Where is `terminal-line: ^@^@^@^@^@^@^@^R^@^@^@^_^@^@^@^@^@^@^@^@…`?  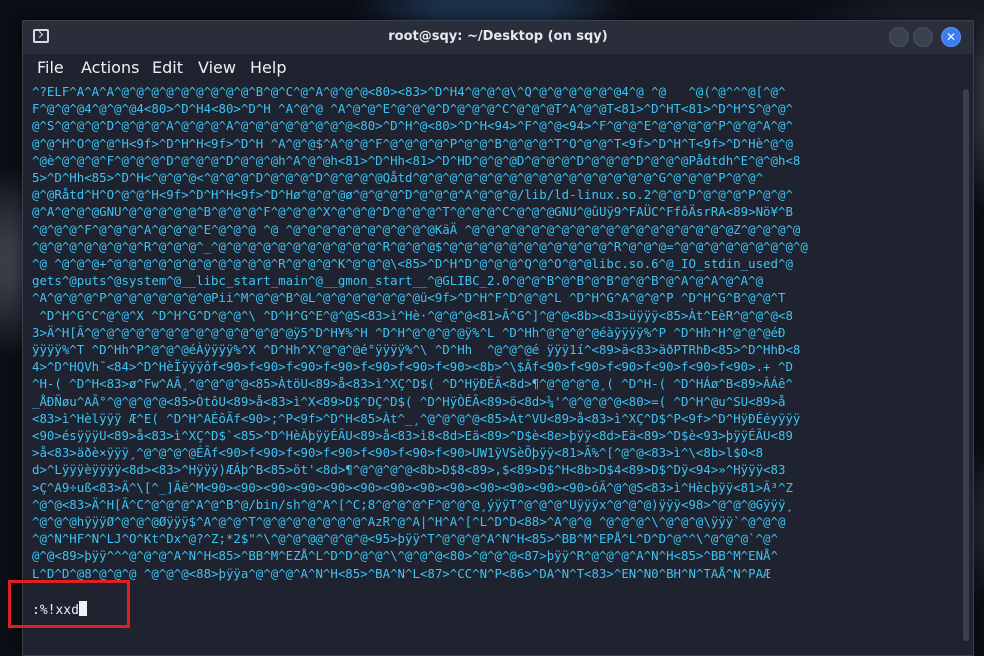
terminal-line: ^@^@^@^@^@^@^@^R^@^@^@^_^@^@^@^@^@^@^@^@… is located at coordinates (420, 246).